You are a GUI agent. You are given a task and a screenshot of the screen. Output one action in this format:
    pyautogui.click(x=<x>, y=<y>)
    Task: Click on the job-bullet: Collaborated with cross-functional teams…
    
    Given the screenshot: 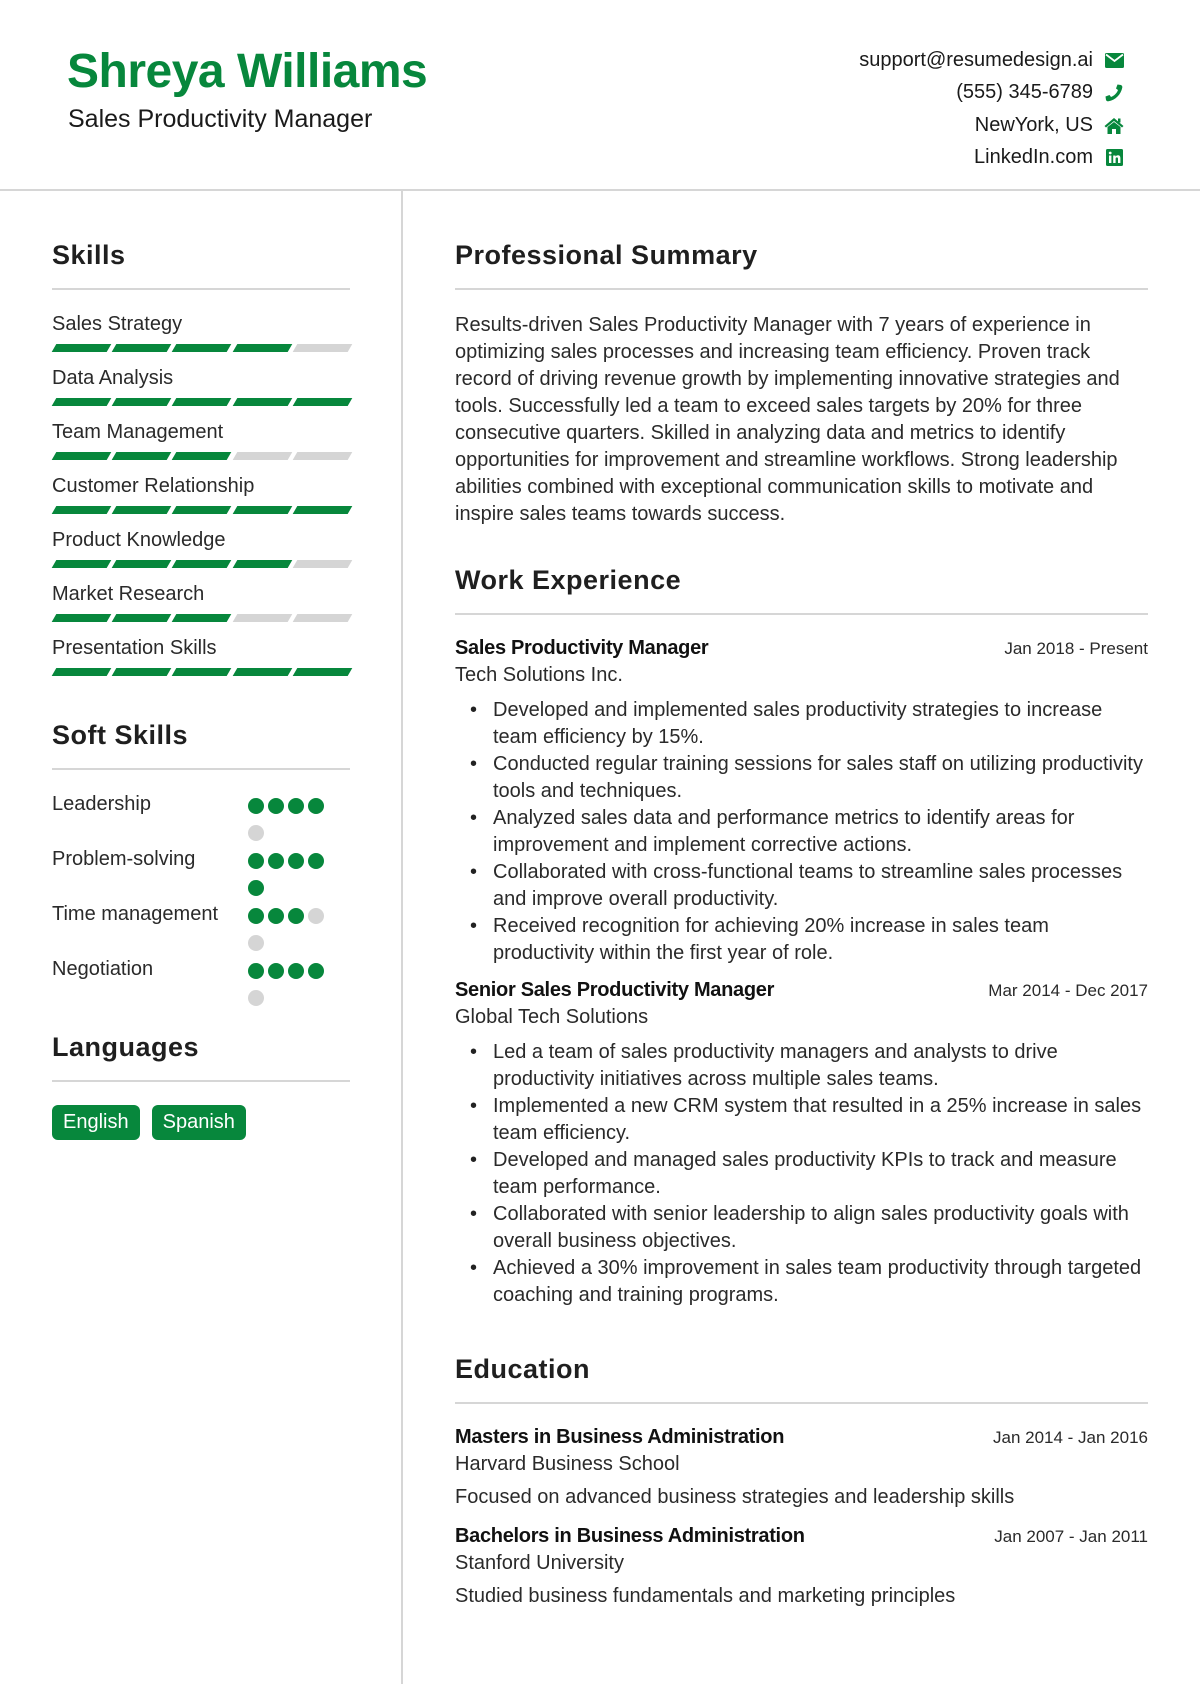 What is the action you would take?
    pyautogui.click(x=801, y=886)
    